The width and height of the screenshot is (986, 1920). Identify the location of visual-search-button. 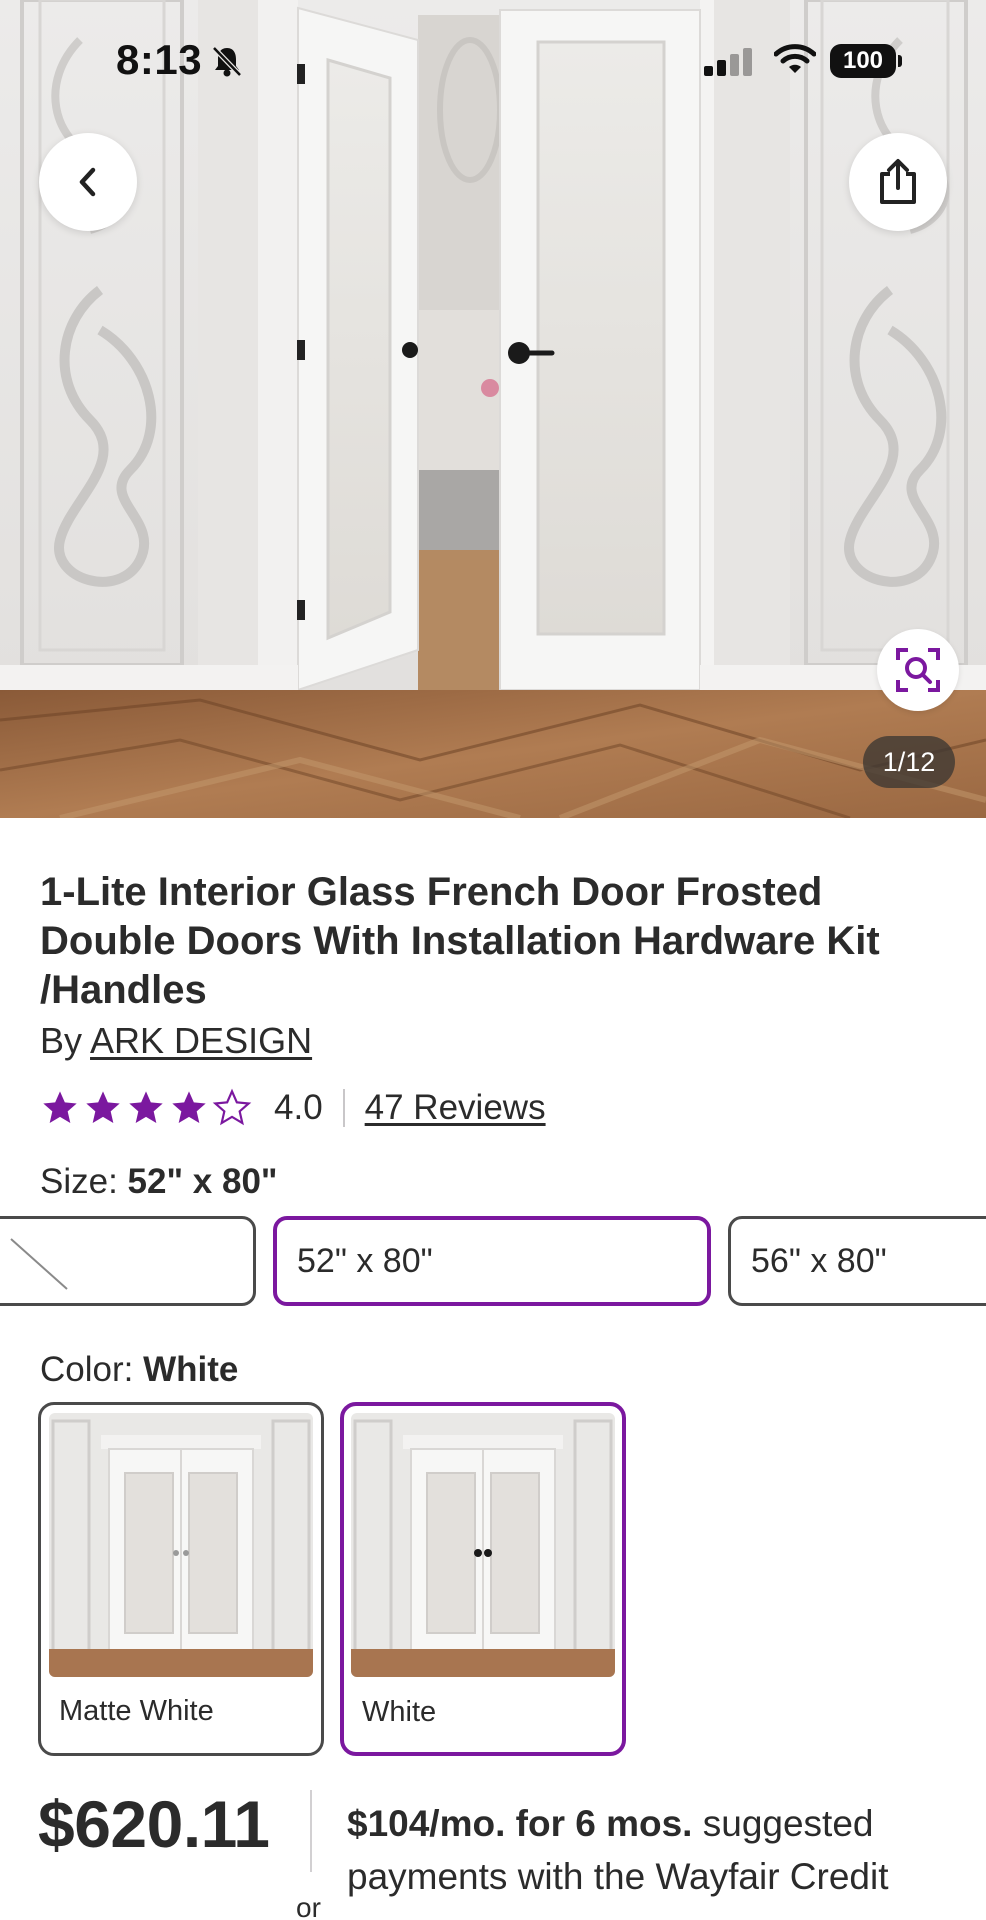
(918, 670).